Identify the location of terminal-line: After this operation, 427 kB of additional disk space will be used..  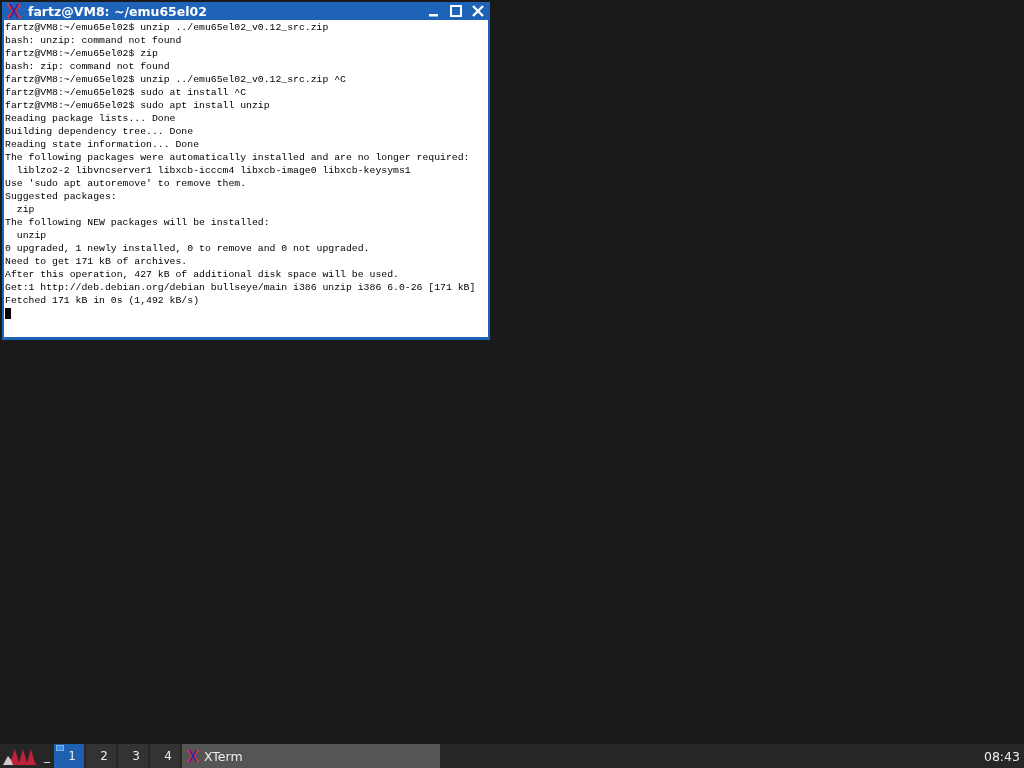
(202, 274).